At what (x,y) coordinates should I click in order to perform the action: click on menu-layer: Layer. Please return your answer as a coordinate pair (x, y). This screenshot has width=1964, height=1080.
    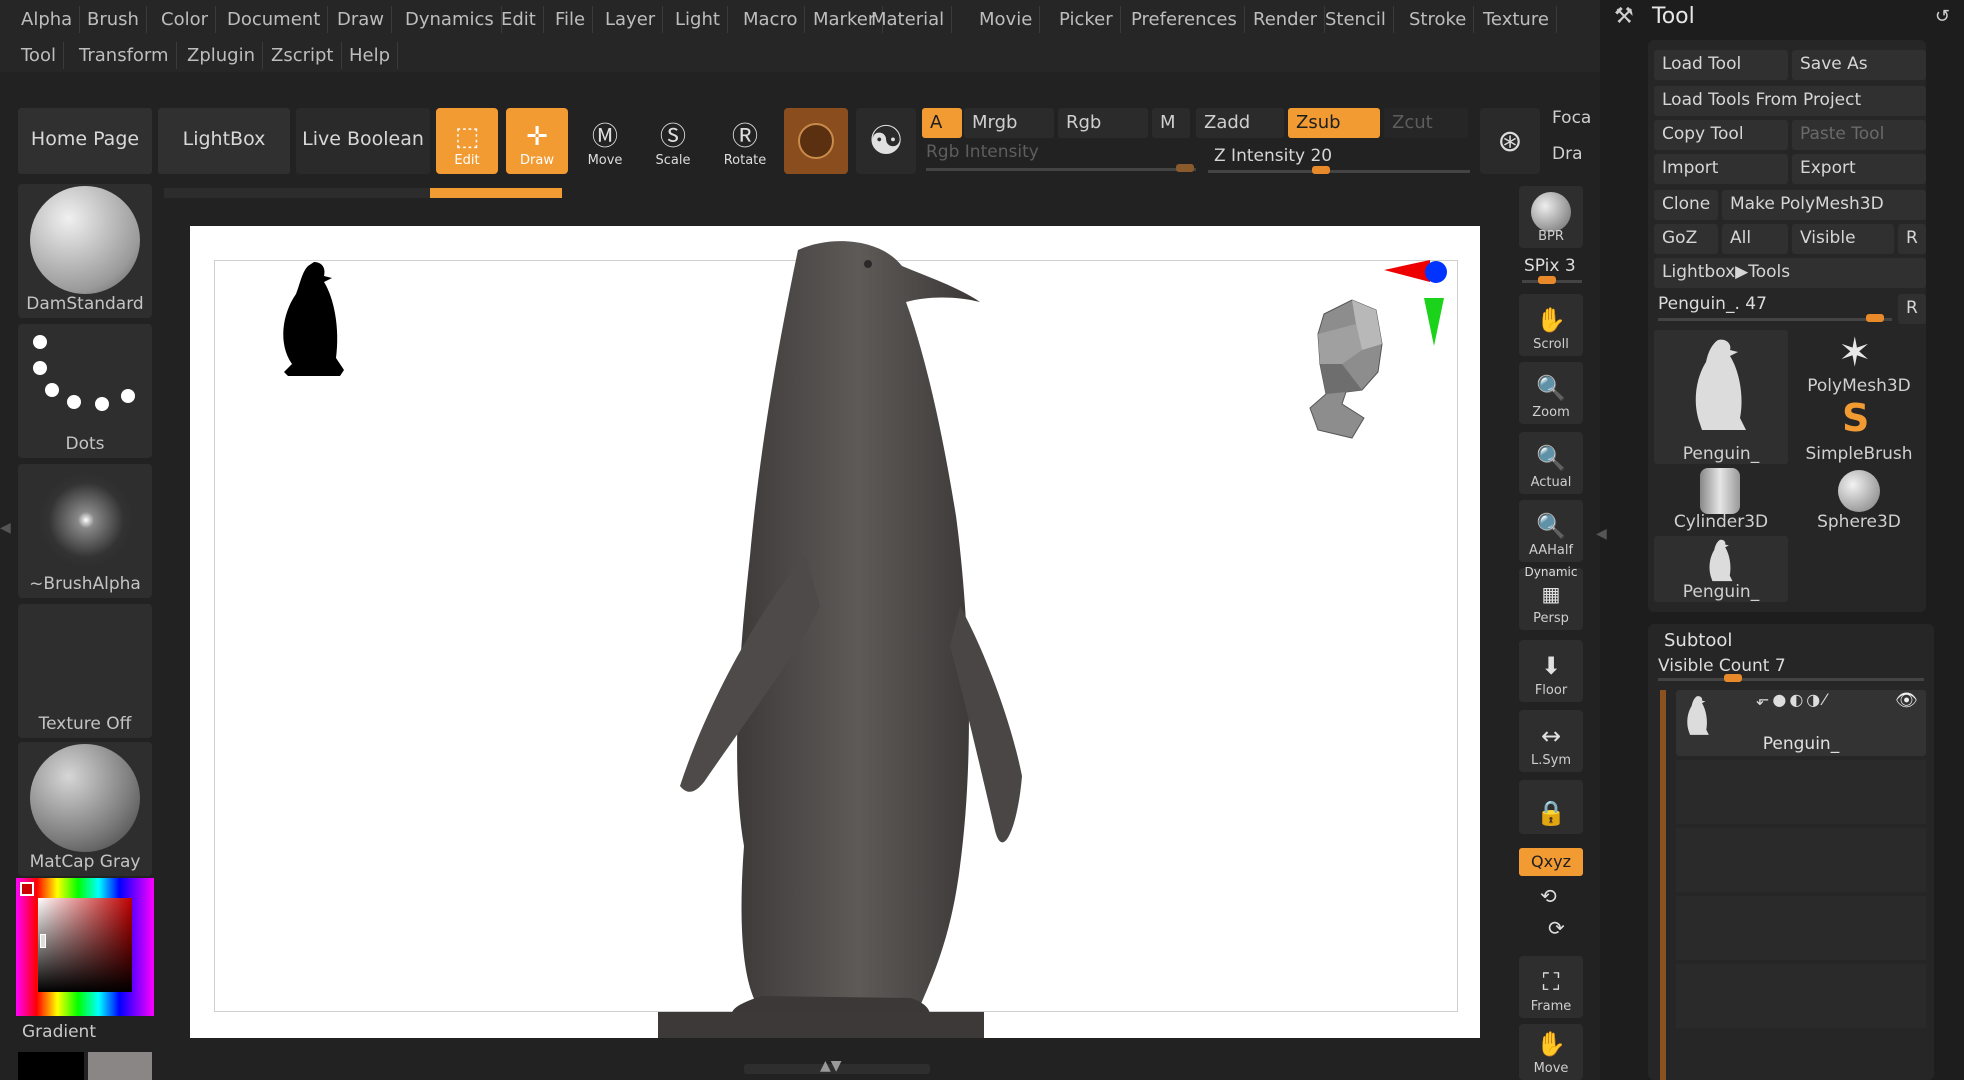
    Looking at the image, I should click on (631, 19).